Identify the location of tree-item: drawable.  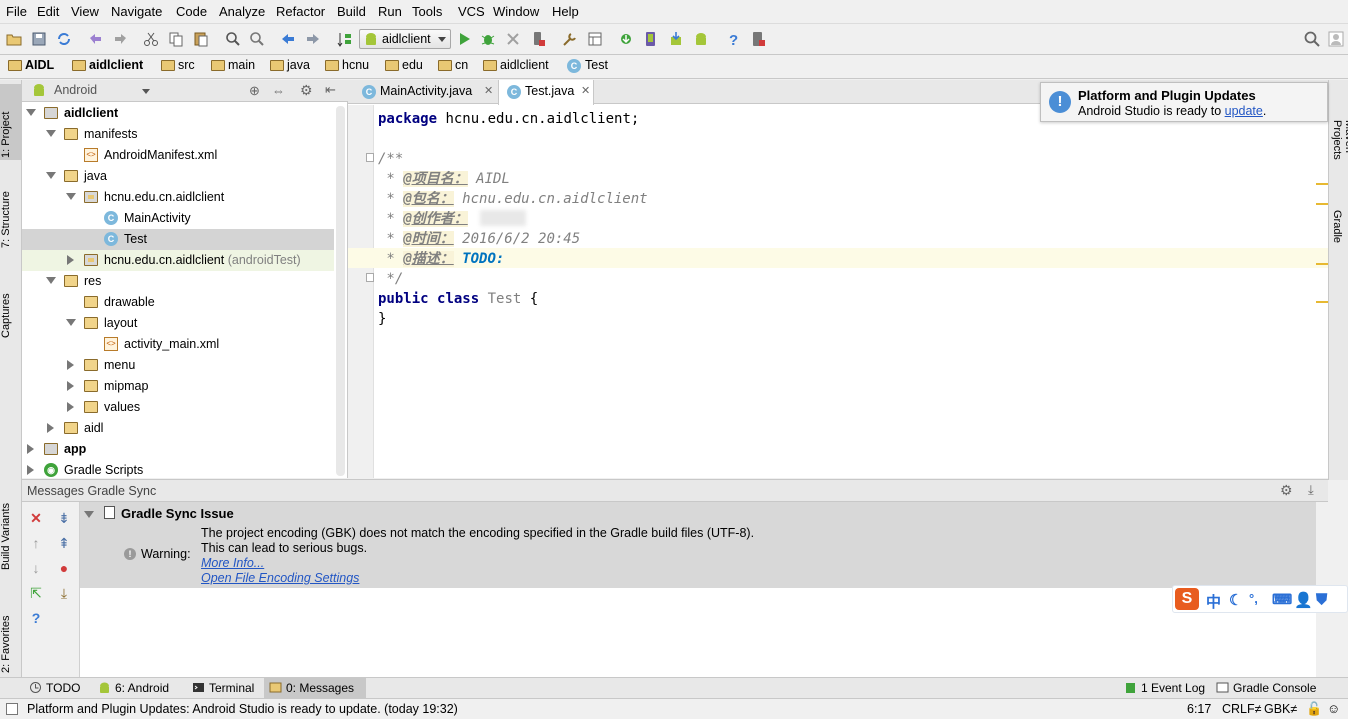
(178, 302).